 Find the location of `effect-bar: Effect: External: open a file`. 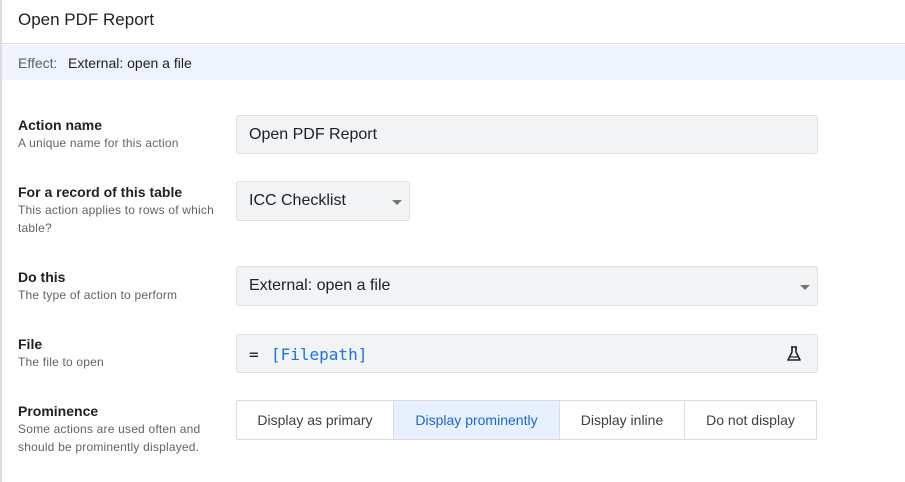

effect-bar: Effect: External: open a file is located at coordinates (453, 62).